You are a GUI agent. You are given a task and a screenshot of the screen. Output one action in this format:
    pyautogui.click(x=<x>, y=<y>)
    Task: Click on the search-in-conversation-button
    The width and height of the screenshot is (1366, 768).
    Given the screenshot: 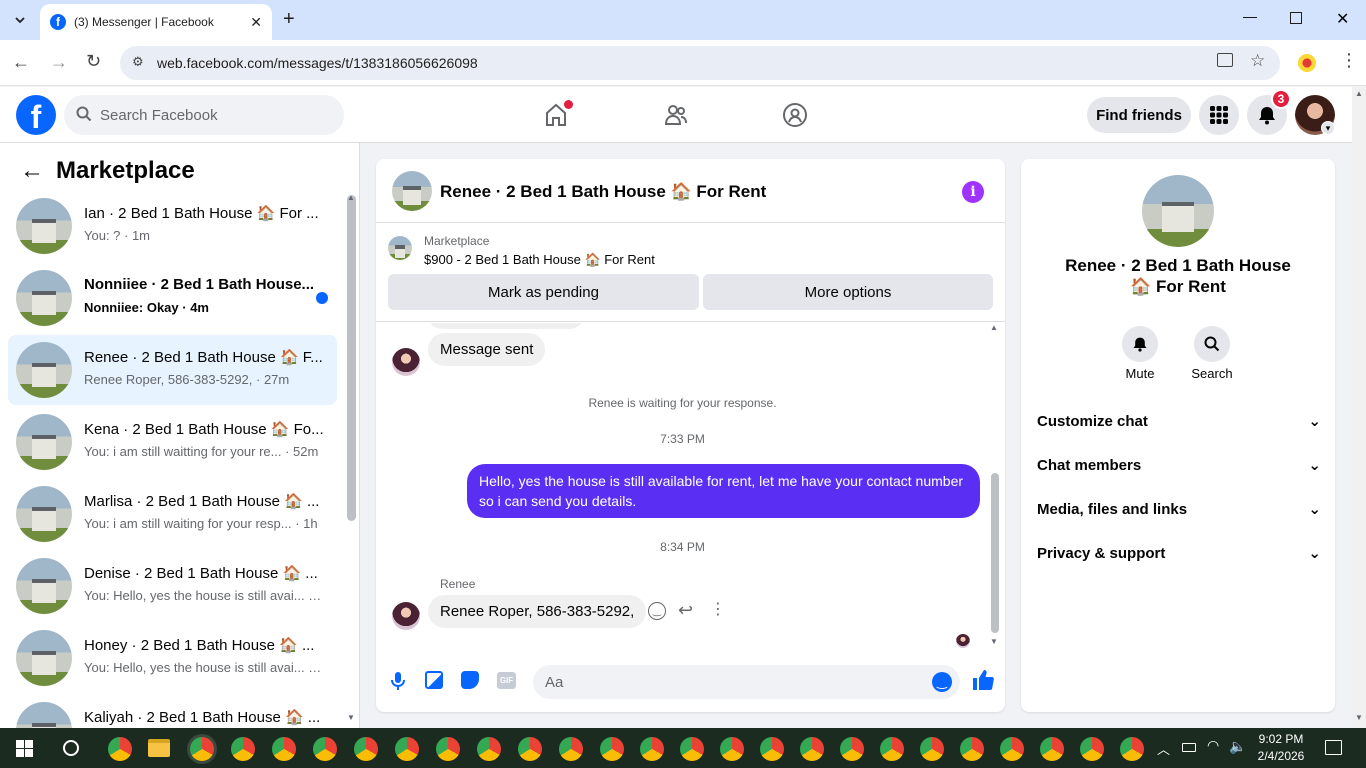 What is the action you would take?
    pyautogui.click(x=1212, y=344)
    